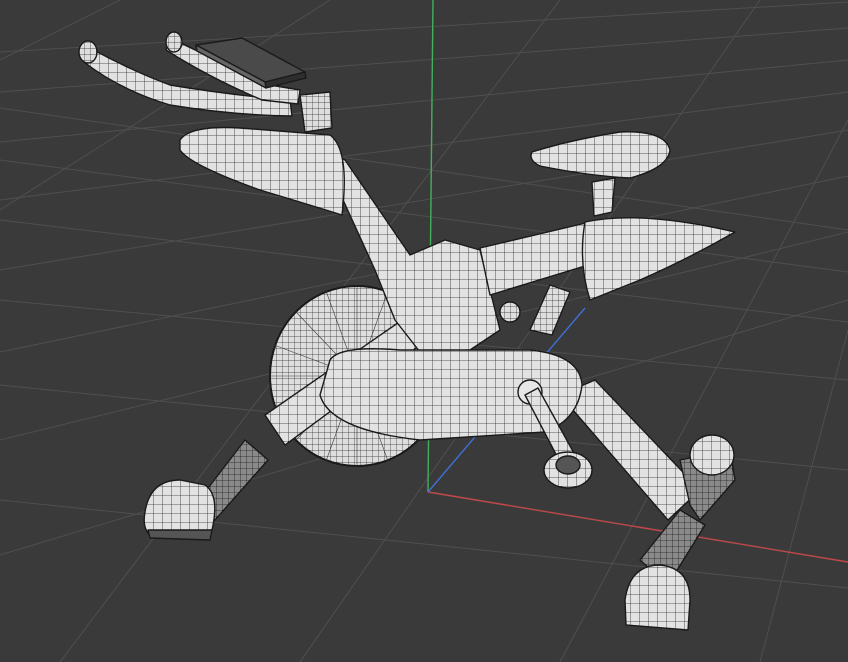 The image size is (848, 662). What do you see at coordinates (568, 470) in the screenshot?
I see `pedal` at bounding box center [568, 470].